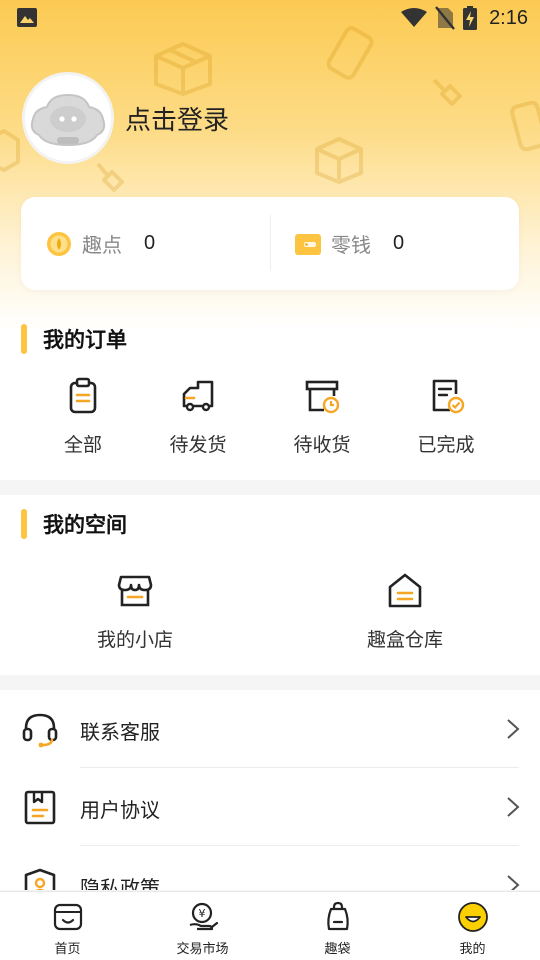  What do you see at coordinates (470, 18) in the screenshot?
I see `battery-charging-icon` at bounding box center [470, 18].